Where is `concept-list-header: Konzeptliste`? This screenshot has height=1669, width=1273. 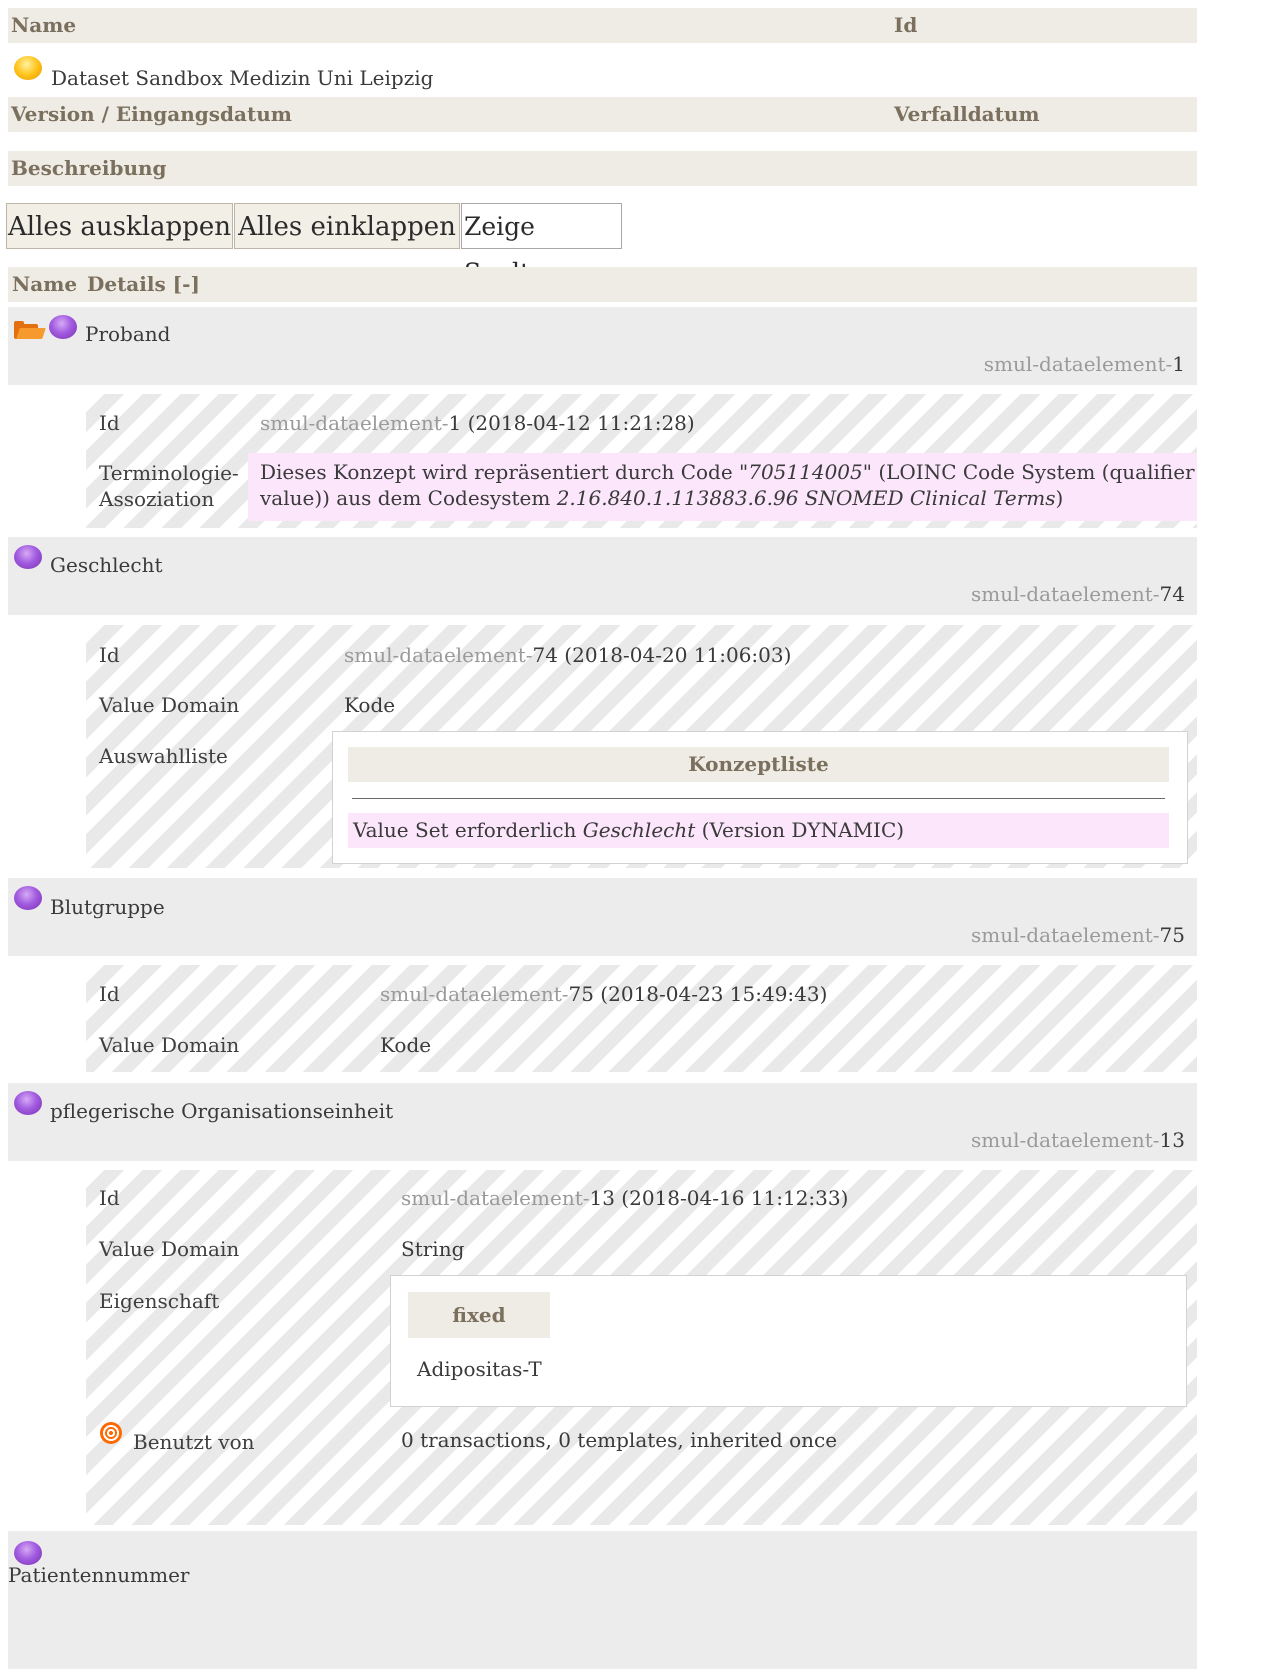 concept-list-header: Konzeptliste is located at coordinates (758, 764).